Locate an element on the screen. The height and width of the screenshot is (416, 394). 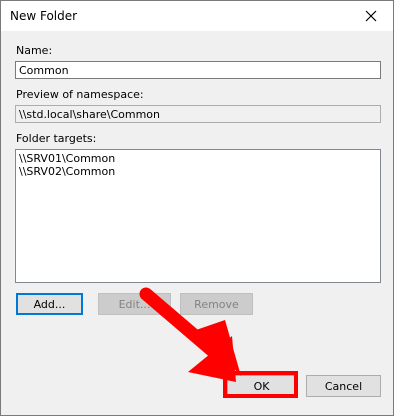
close-button is located at coordinates (371, 16).